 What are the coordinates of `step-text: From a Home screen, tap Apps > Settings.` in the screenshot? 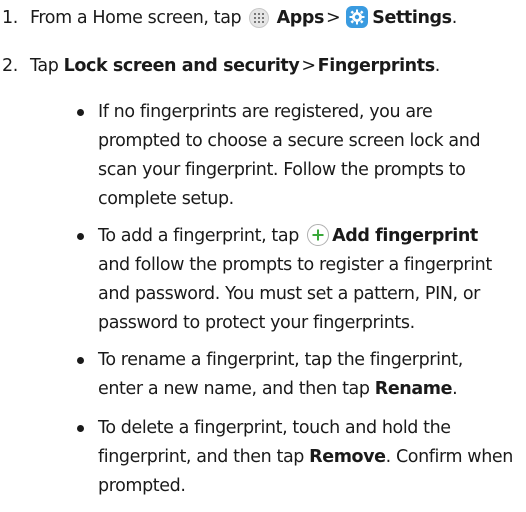 It's located at (243, 18).